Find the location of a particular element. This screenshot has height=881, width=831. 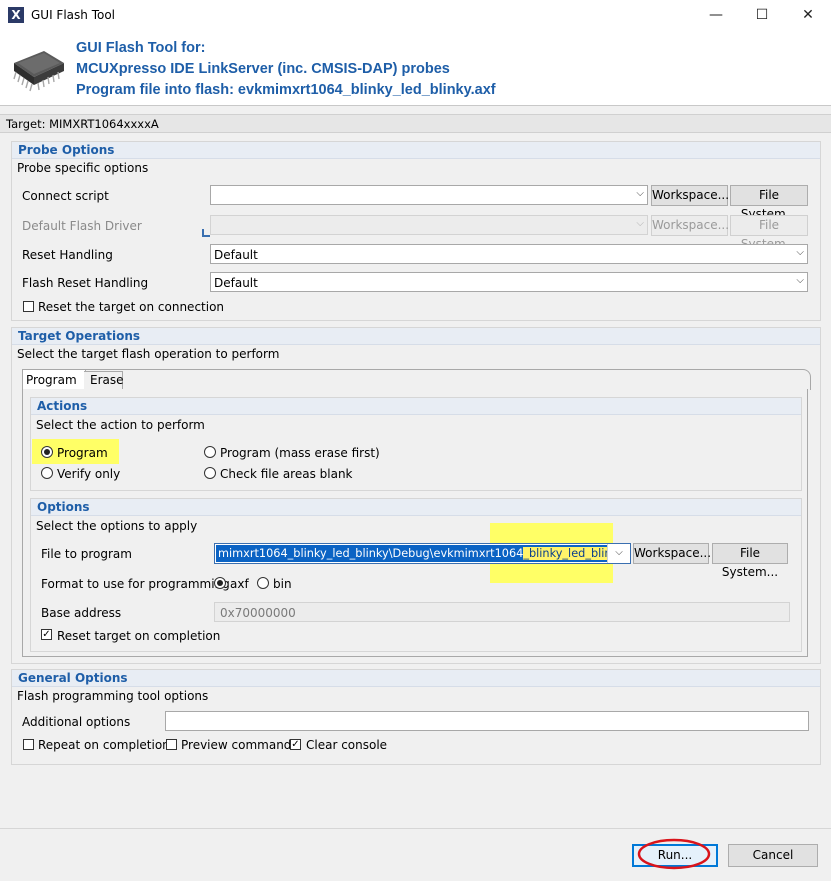

program-radio is located at coordinates (47, 452).